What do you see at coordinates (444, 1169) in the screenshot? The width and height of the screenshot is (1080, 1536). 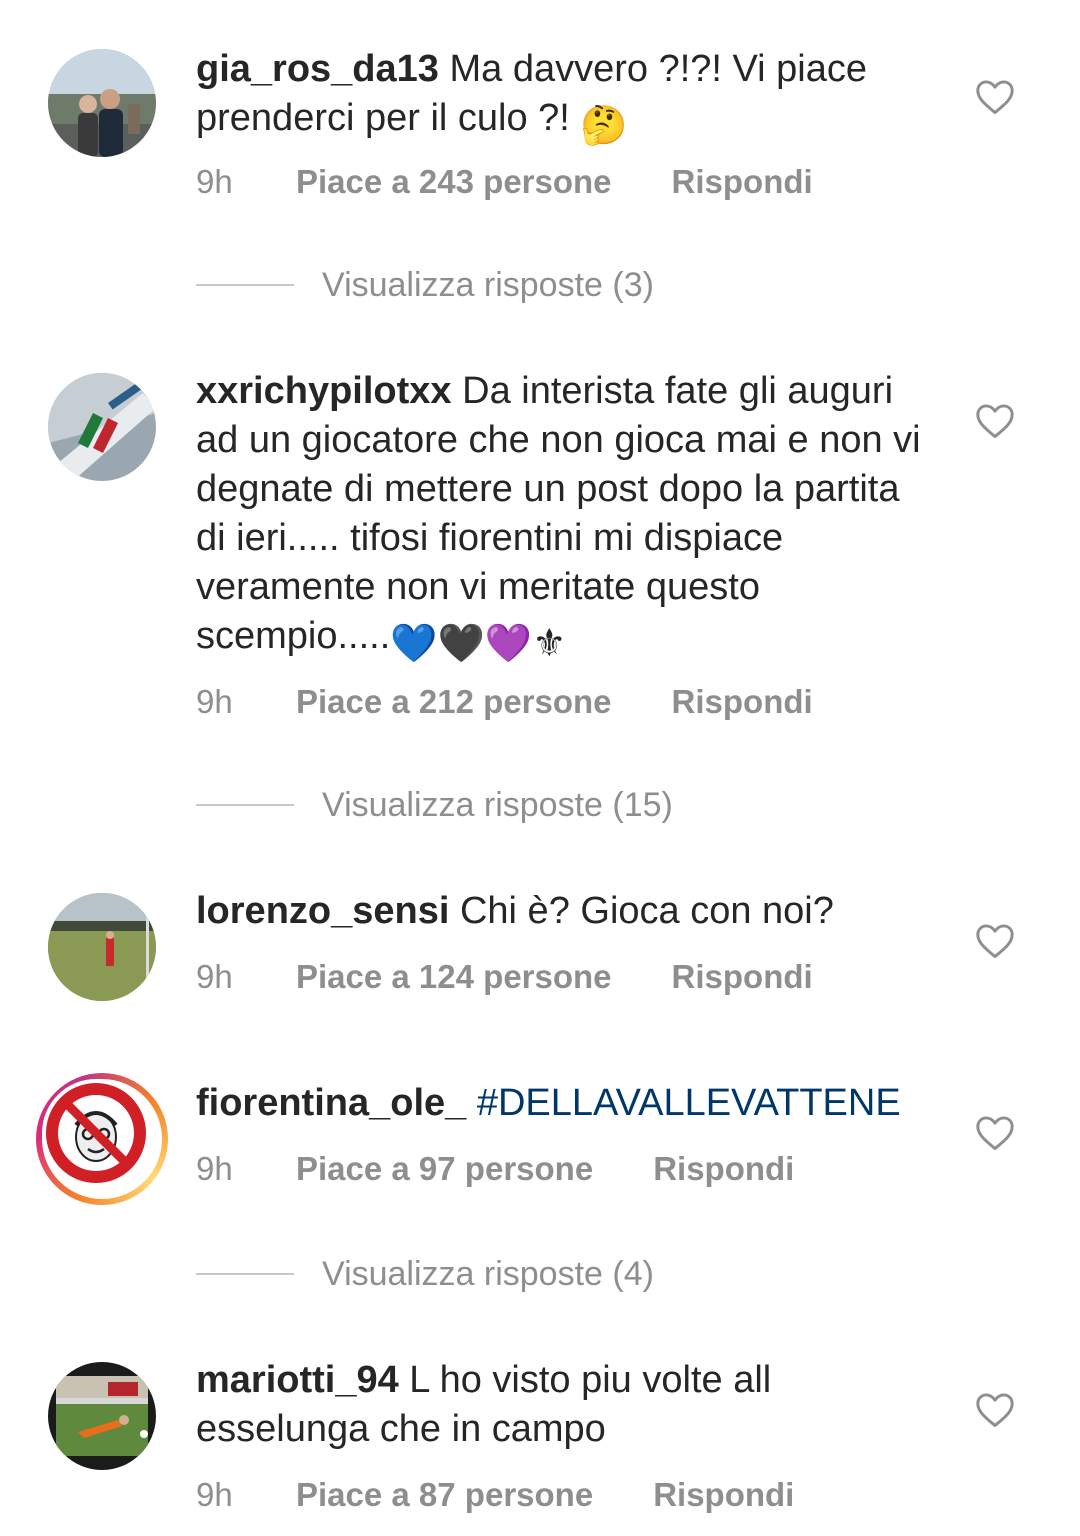 I see `like-count: Piace a 97 persone` at bounding box center [444, 1169].